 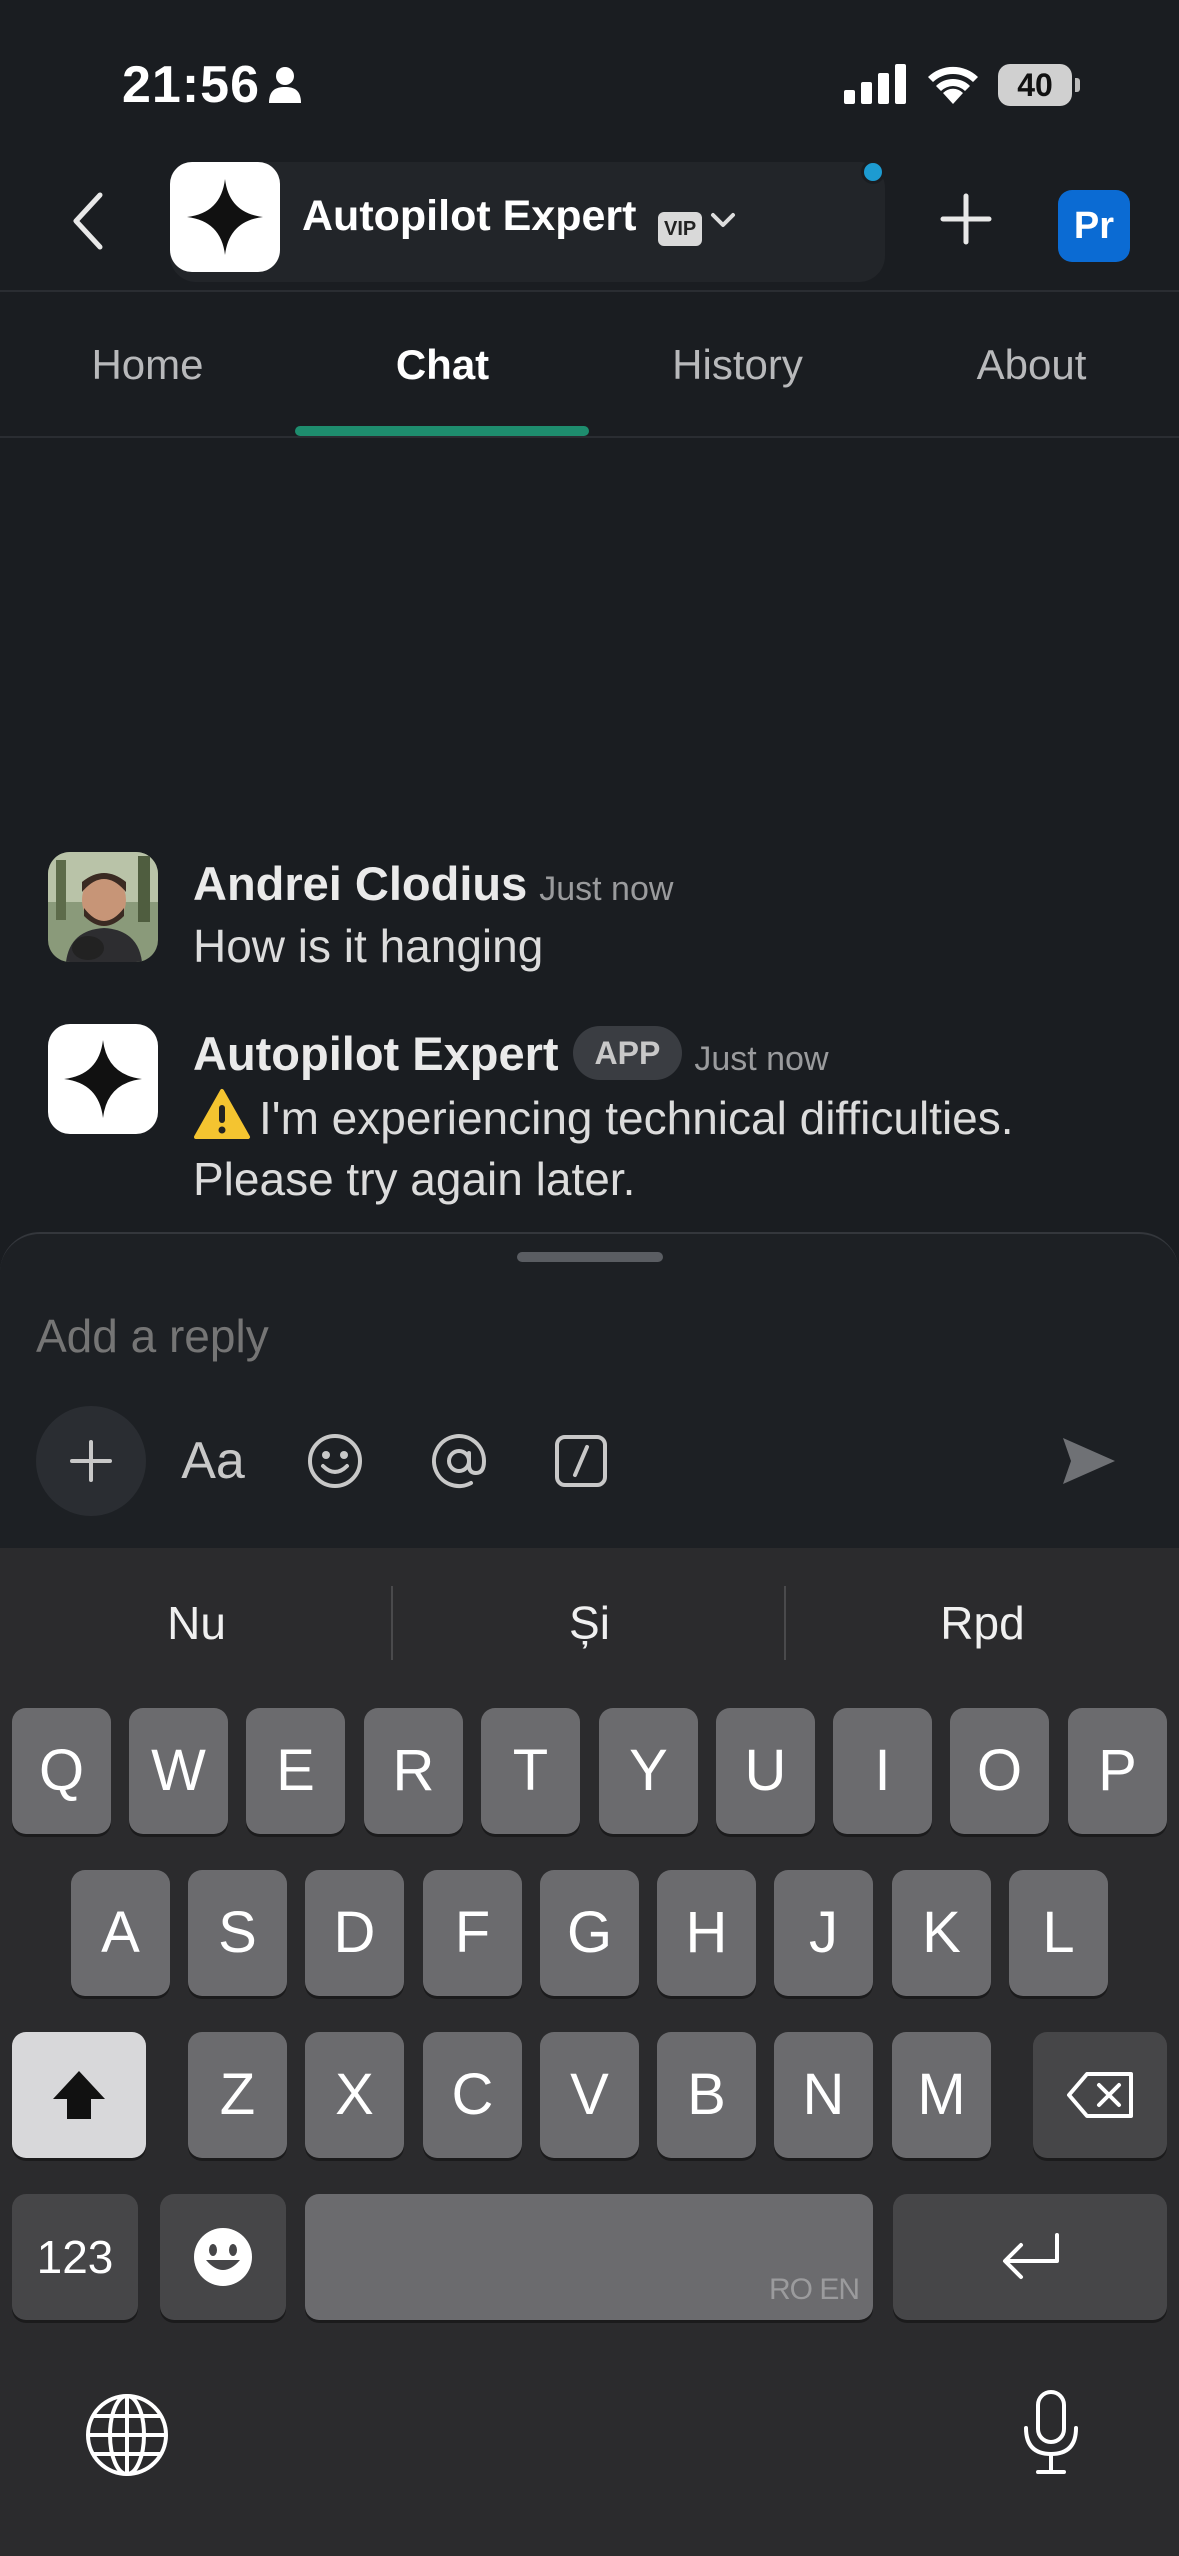 What do you see at coordinates (413, 1771) in the screenshot?
I see `key-r: R` at bounding box center [413, 1771].